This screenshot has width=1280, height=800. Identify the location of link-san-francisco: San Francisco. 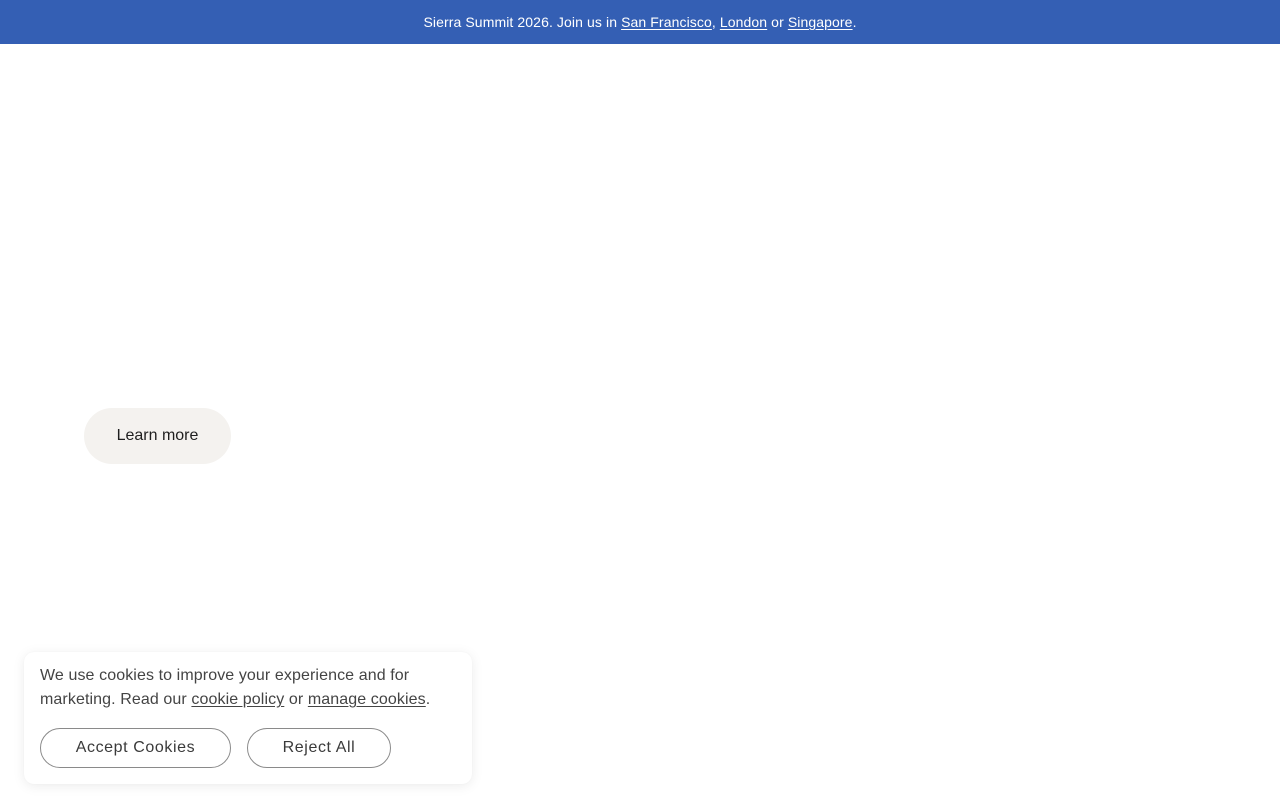
(666, 22).